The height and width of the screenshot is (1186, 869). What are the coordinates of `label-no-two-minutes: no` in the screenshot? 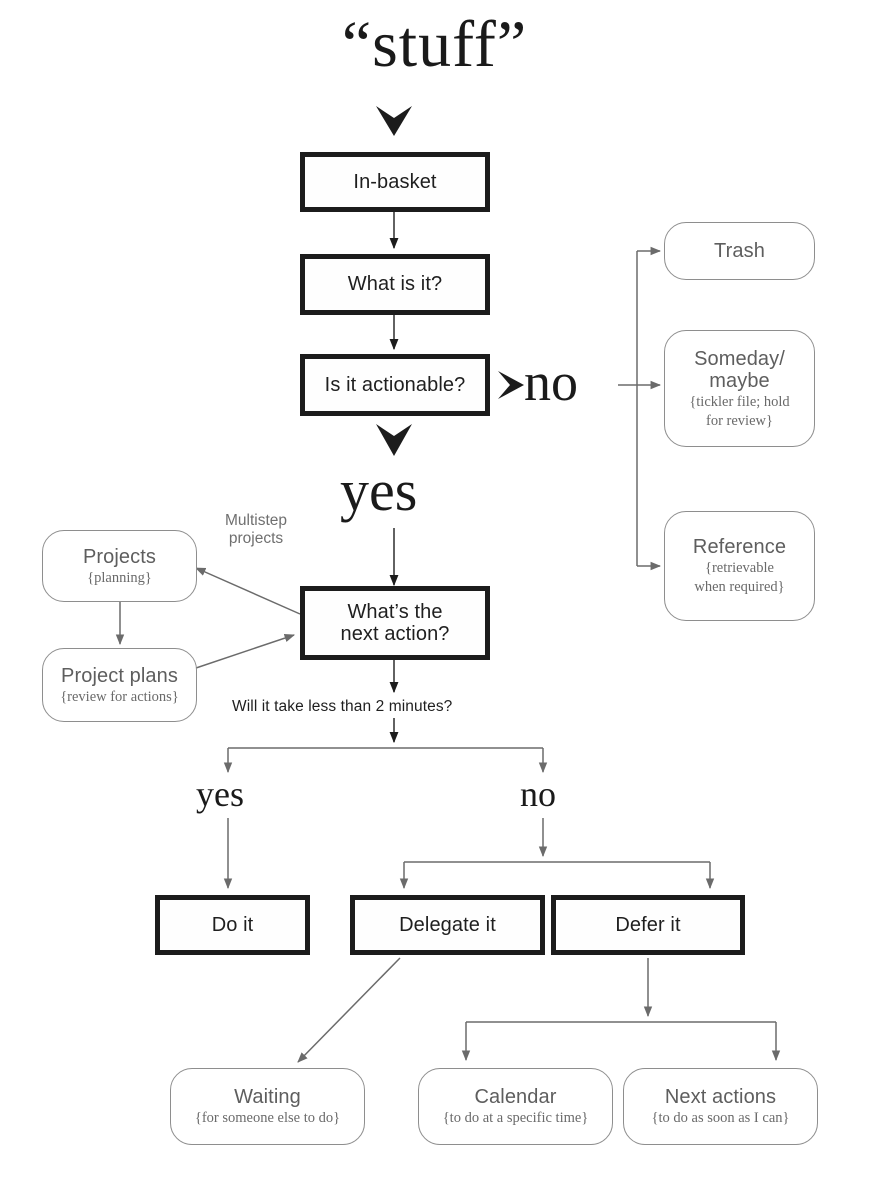 It's located at (538, 794).